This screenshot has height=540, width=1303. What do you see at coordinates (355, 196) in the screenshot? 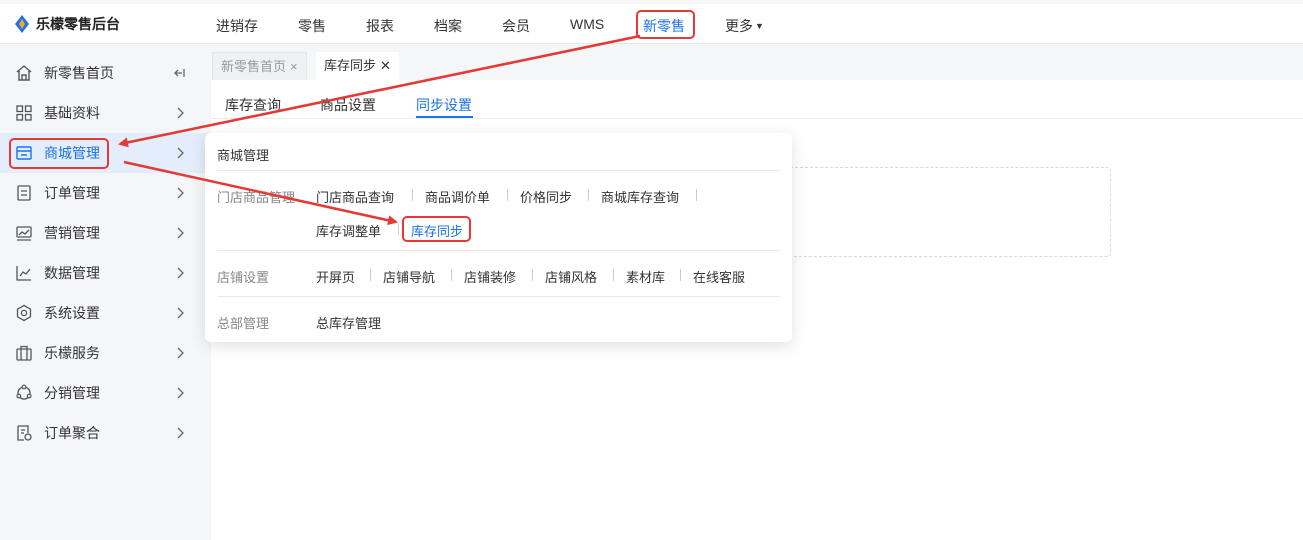
I see `link-store-product-query: 门店商品查询` at bounding box center [355, 196].